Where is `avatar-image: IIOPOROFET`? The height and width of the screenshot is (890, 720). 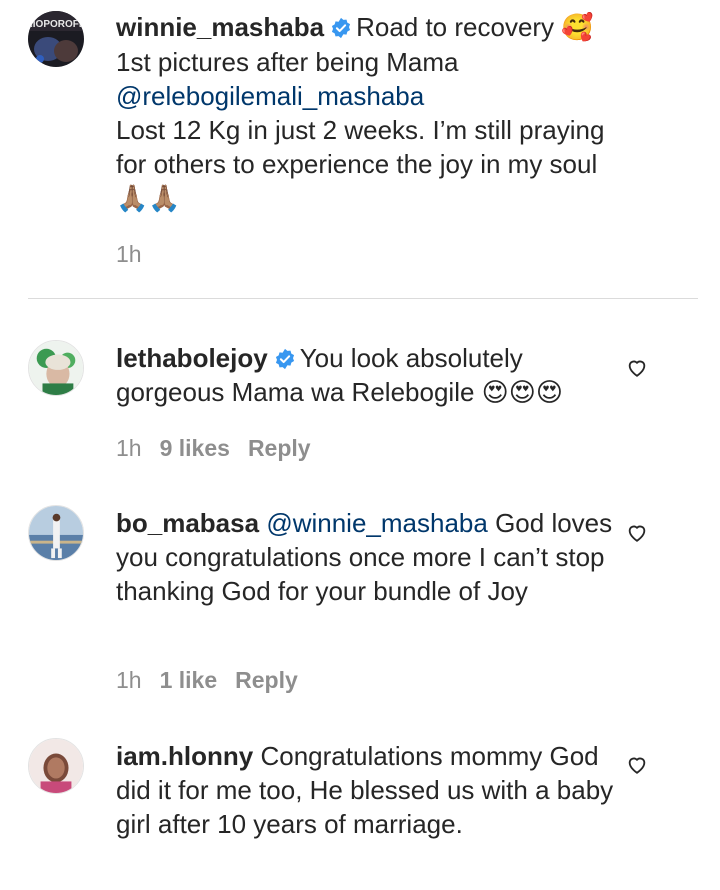
avatar-image: IIOPOROFET is located at coordinates (56, 39).